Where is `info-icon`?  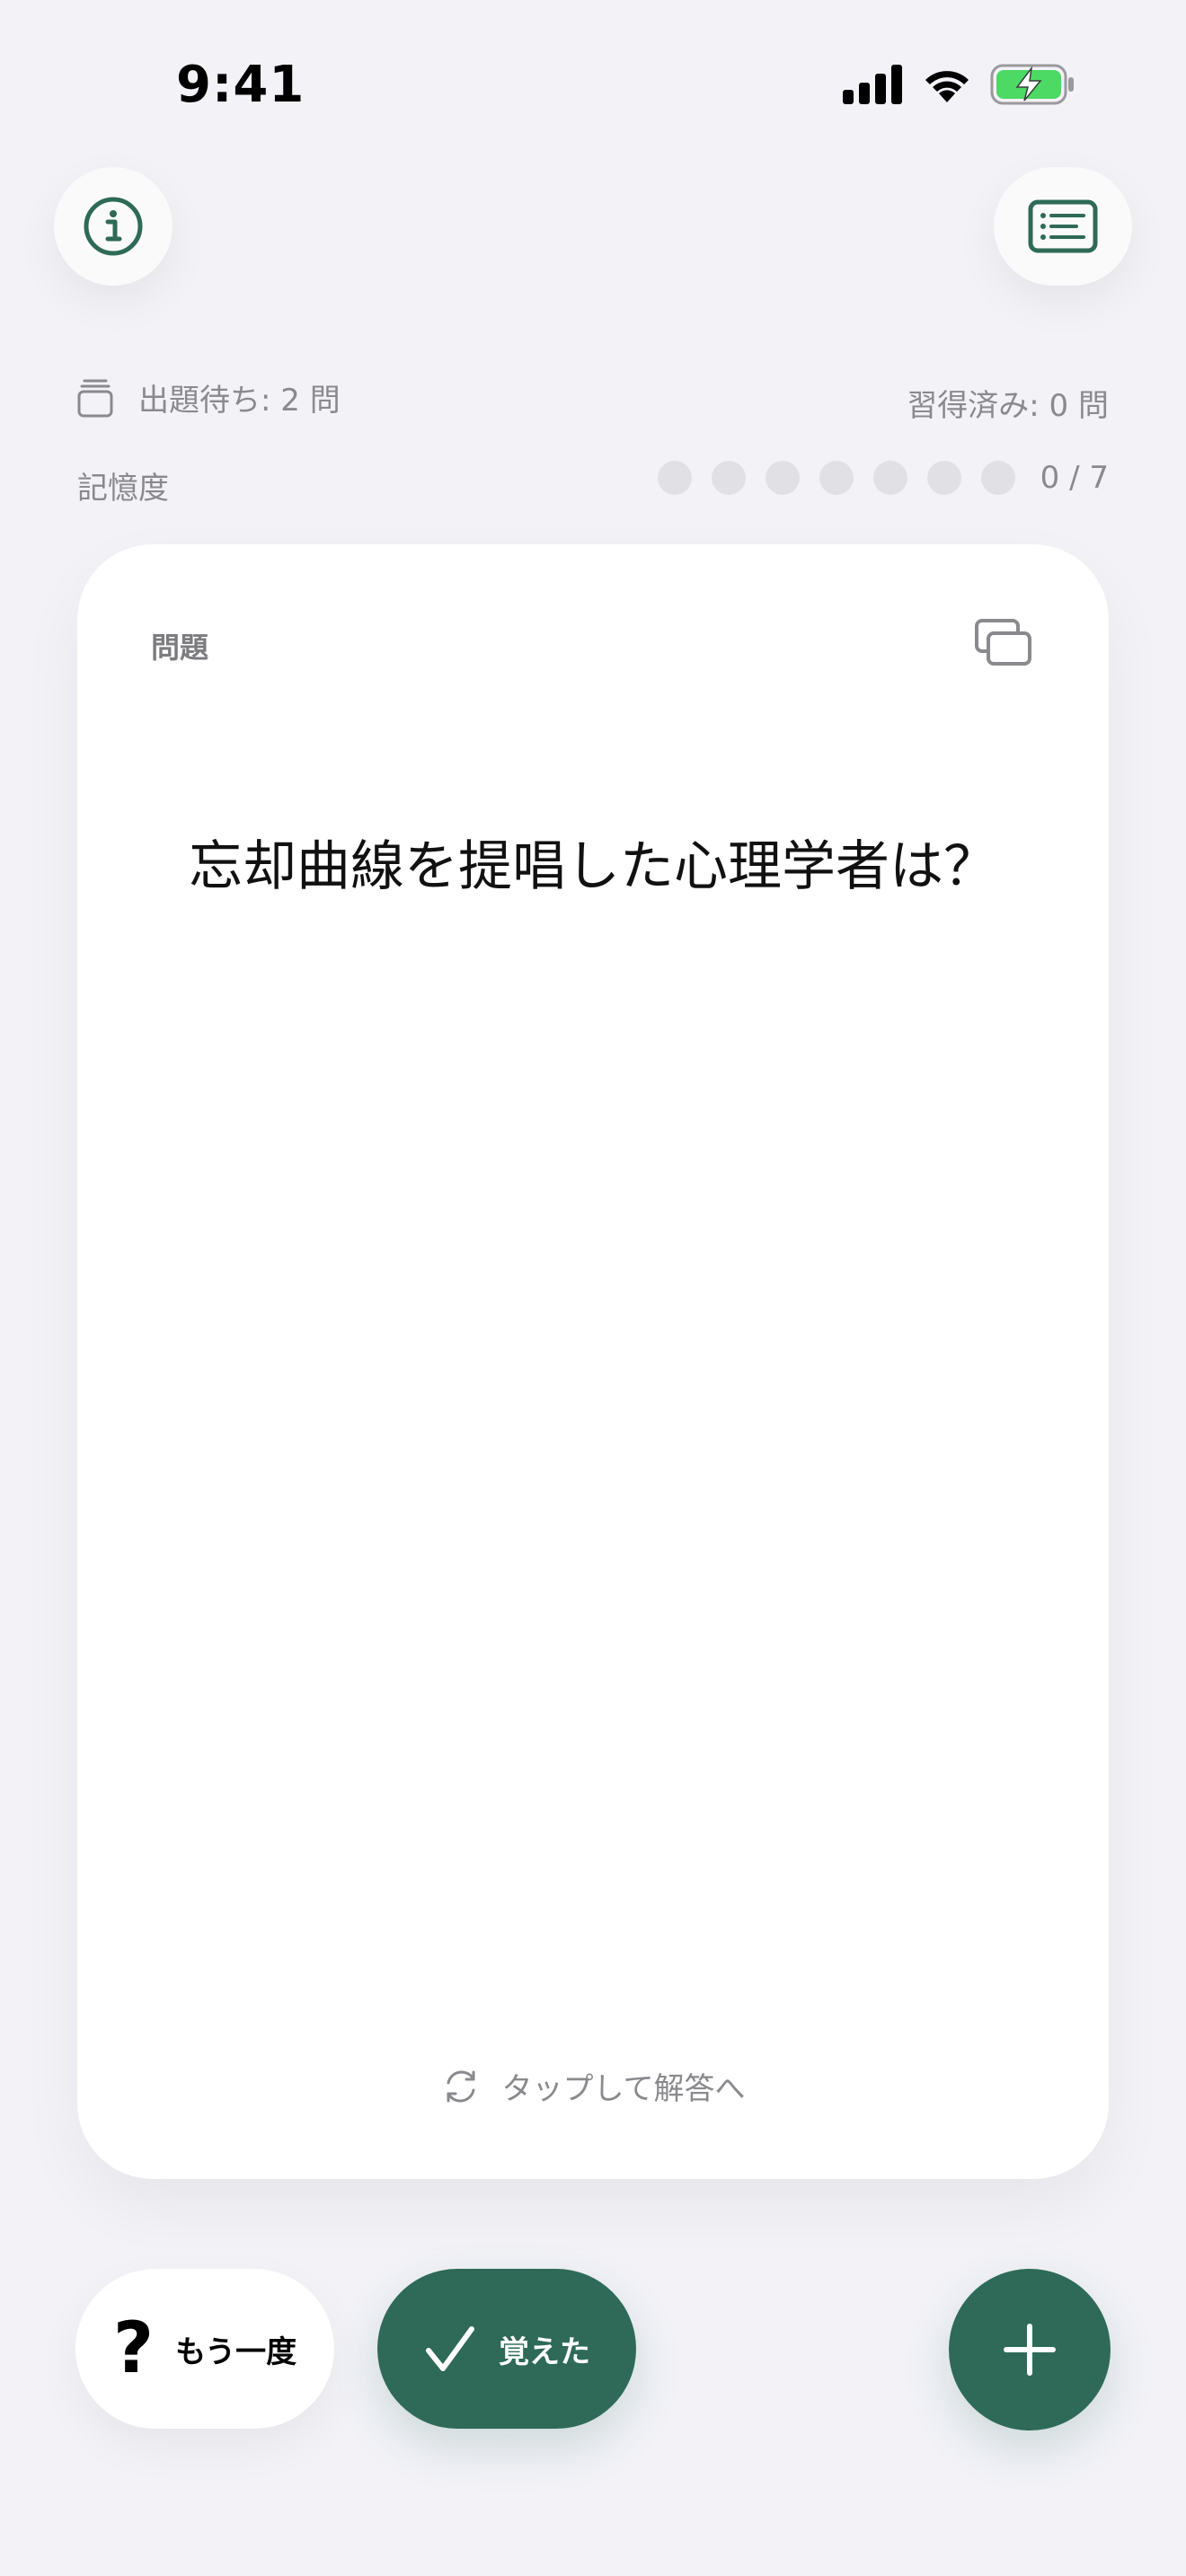 info-icon is located at coordinates (113, 226).